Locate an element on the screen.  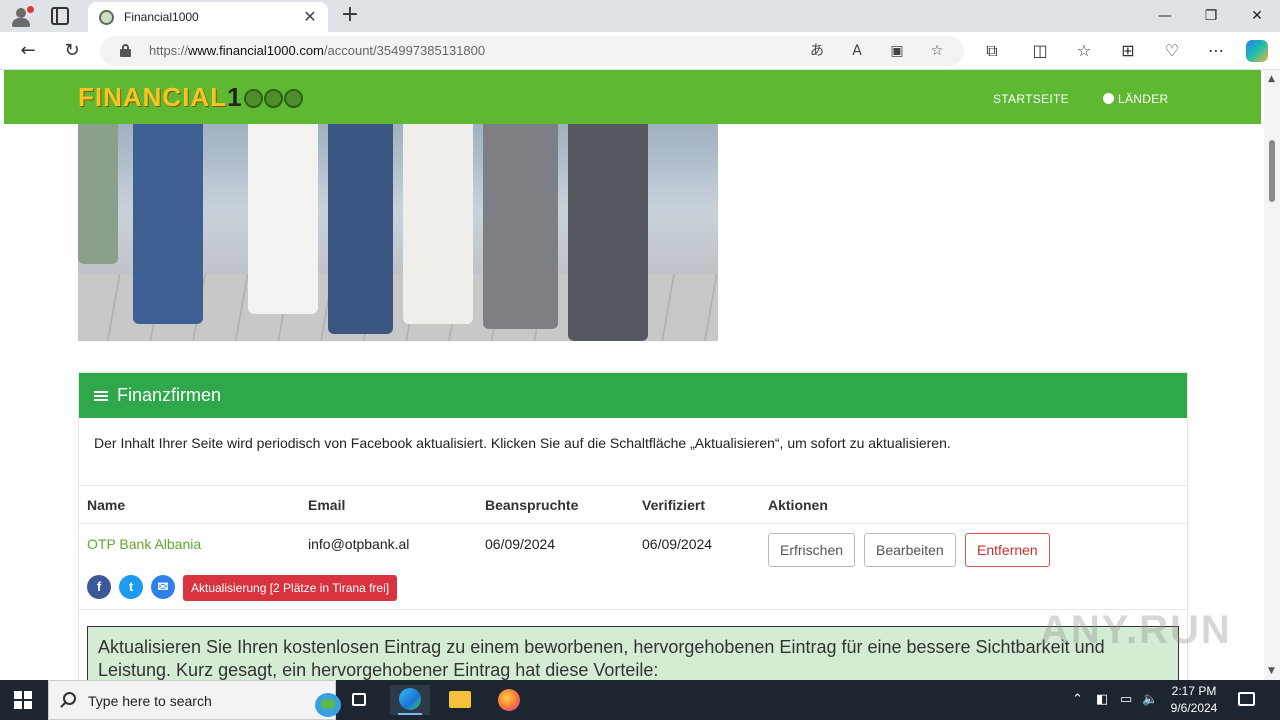
tray-network-icon: ▭ is located at coordinates (1126, 699).